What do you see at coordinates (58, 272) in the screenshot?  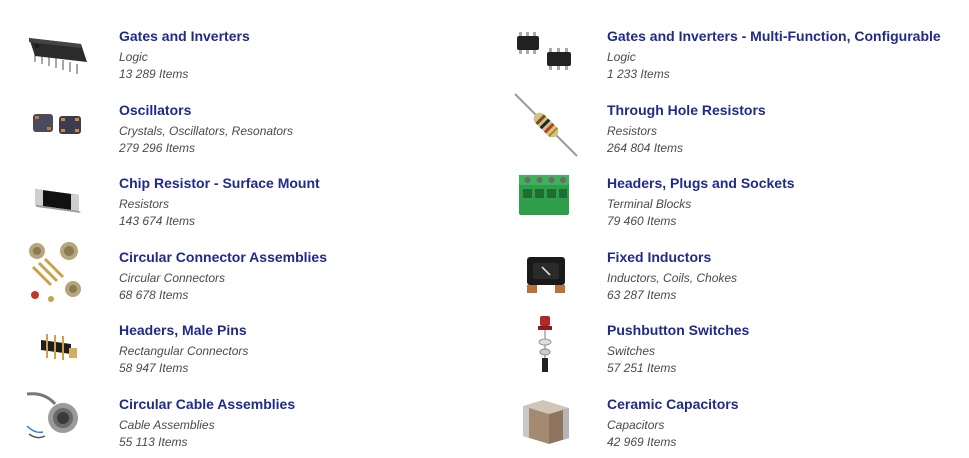 I see `circular-connector-icon` at bounding box center [58, 272].